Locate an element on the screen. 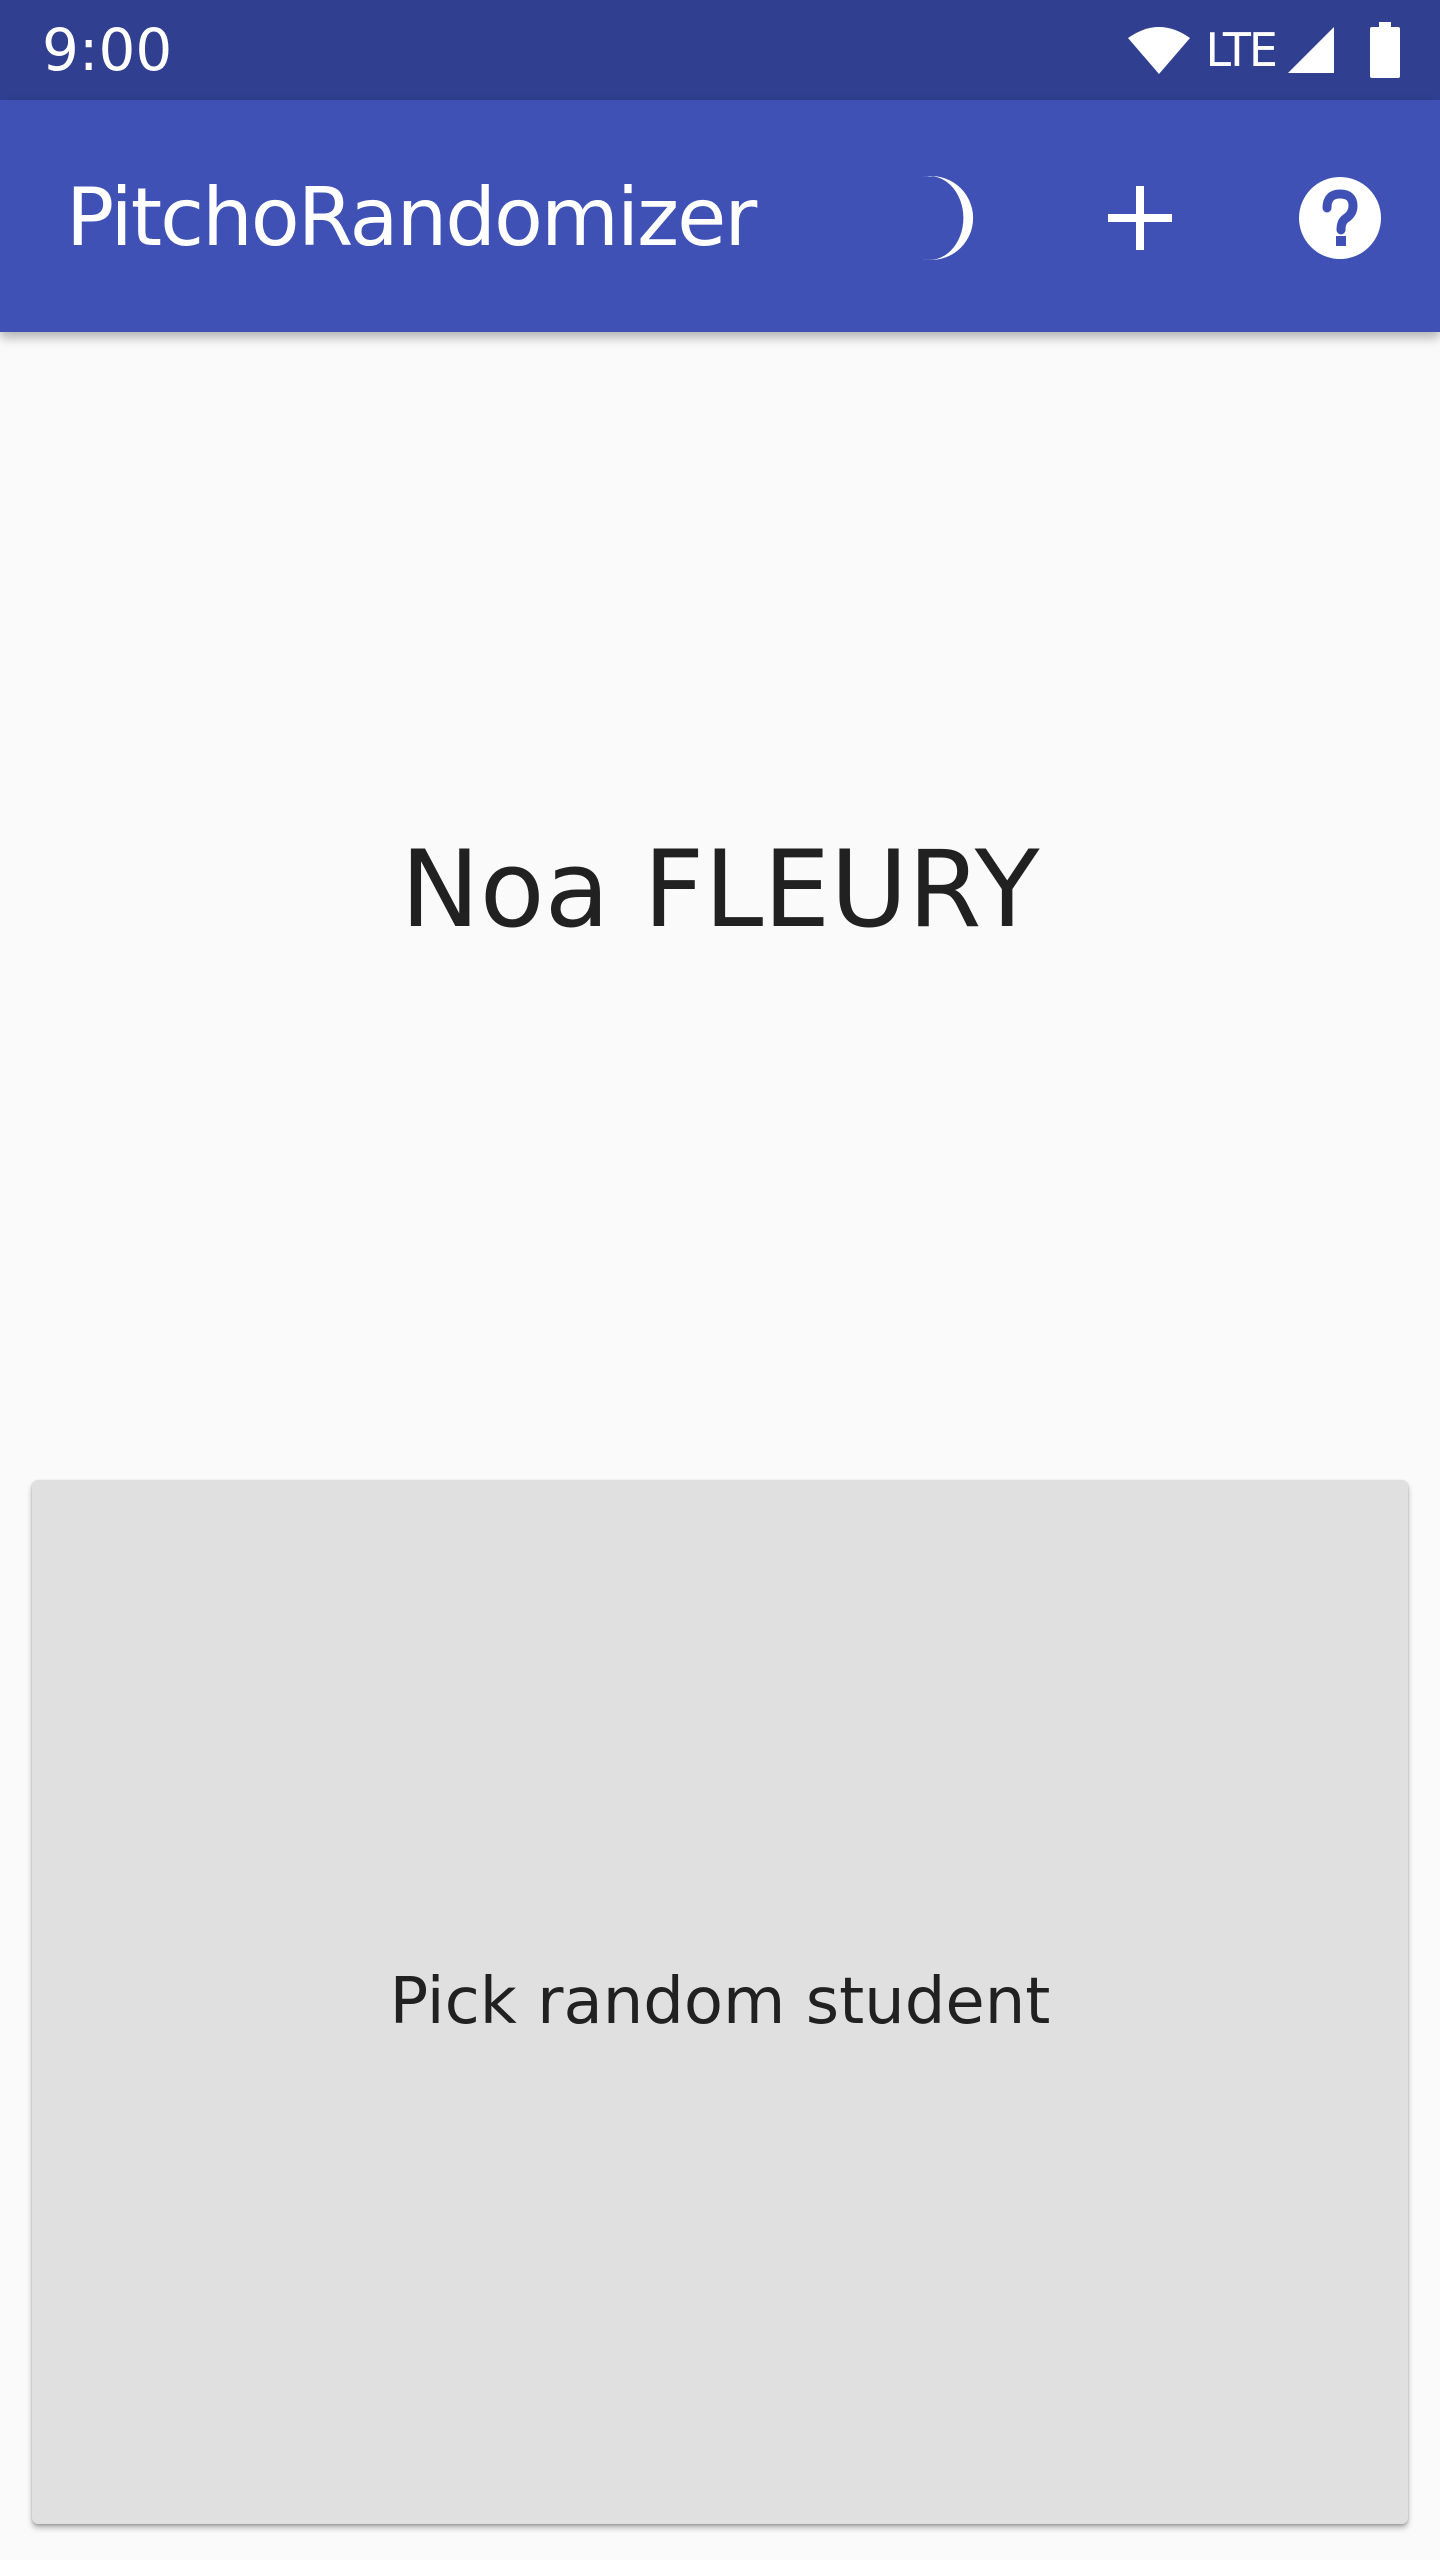  help-icon is located at coordinates (1340, 218).